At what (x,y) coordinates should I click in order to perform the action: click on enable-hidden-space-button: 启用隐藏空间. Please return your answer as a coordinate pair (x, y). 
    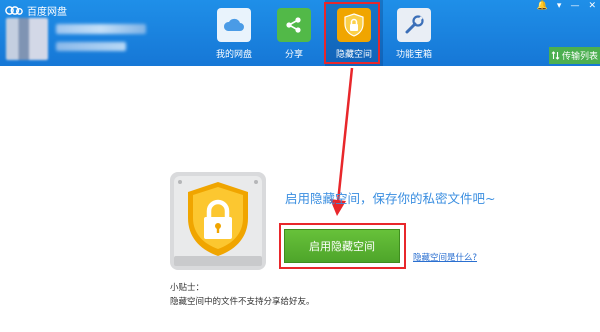
    Looking at the image, I should click on (342, 246).